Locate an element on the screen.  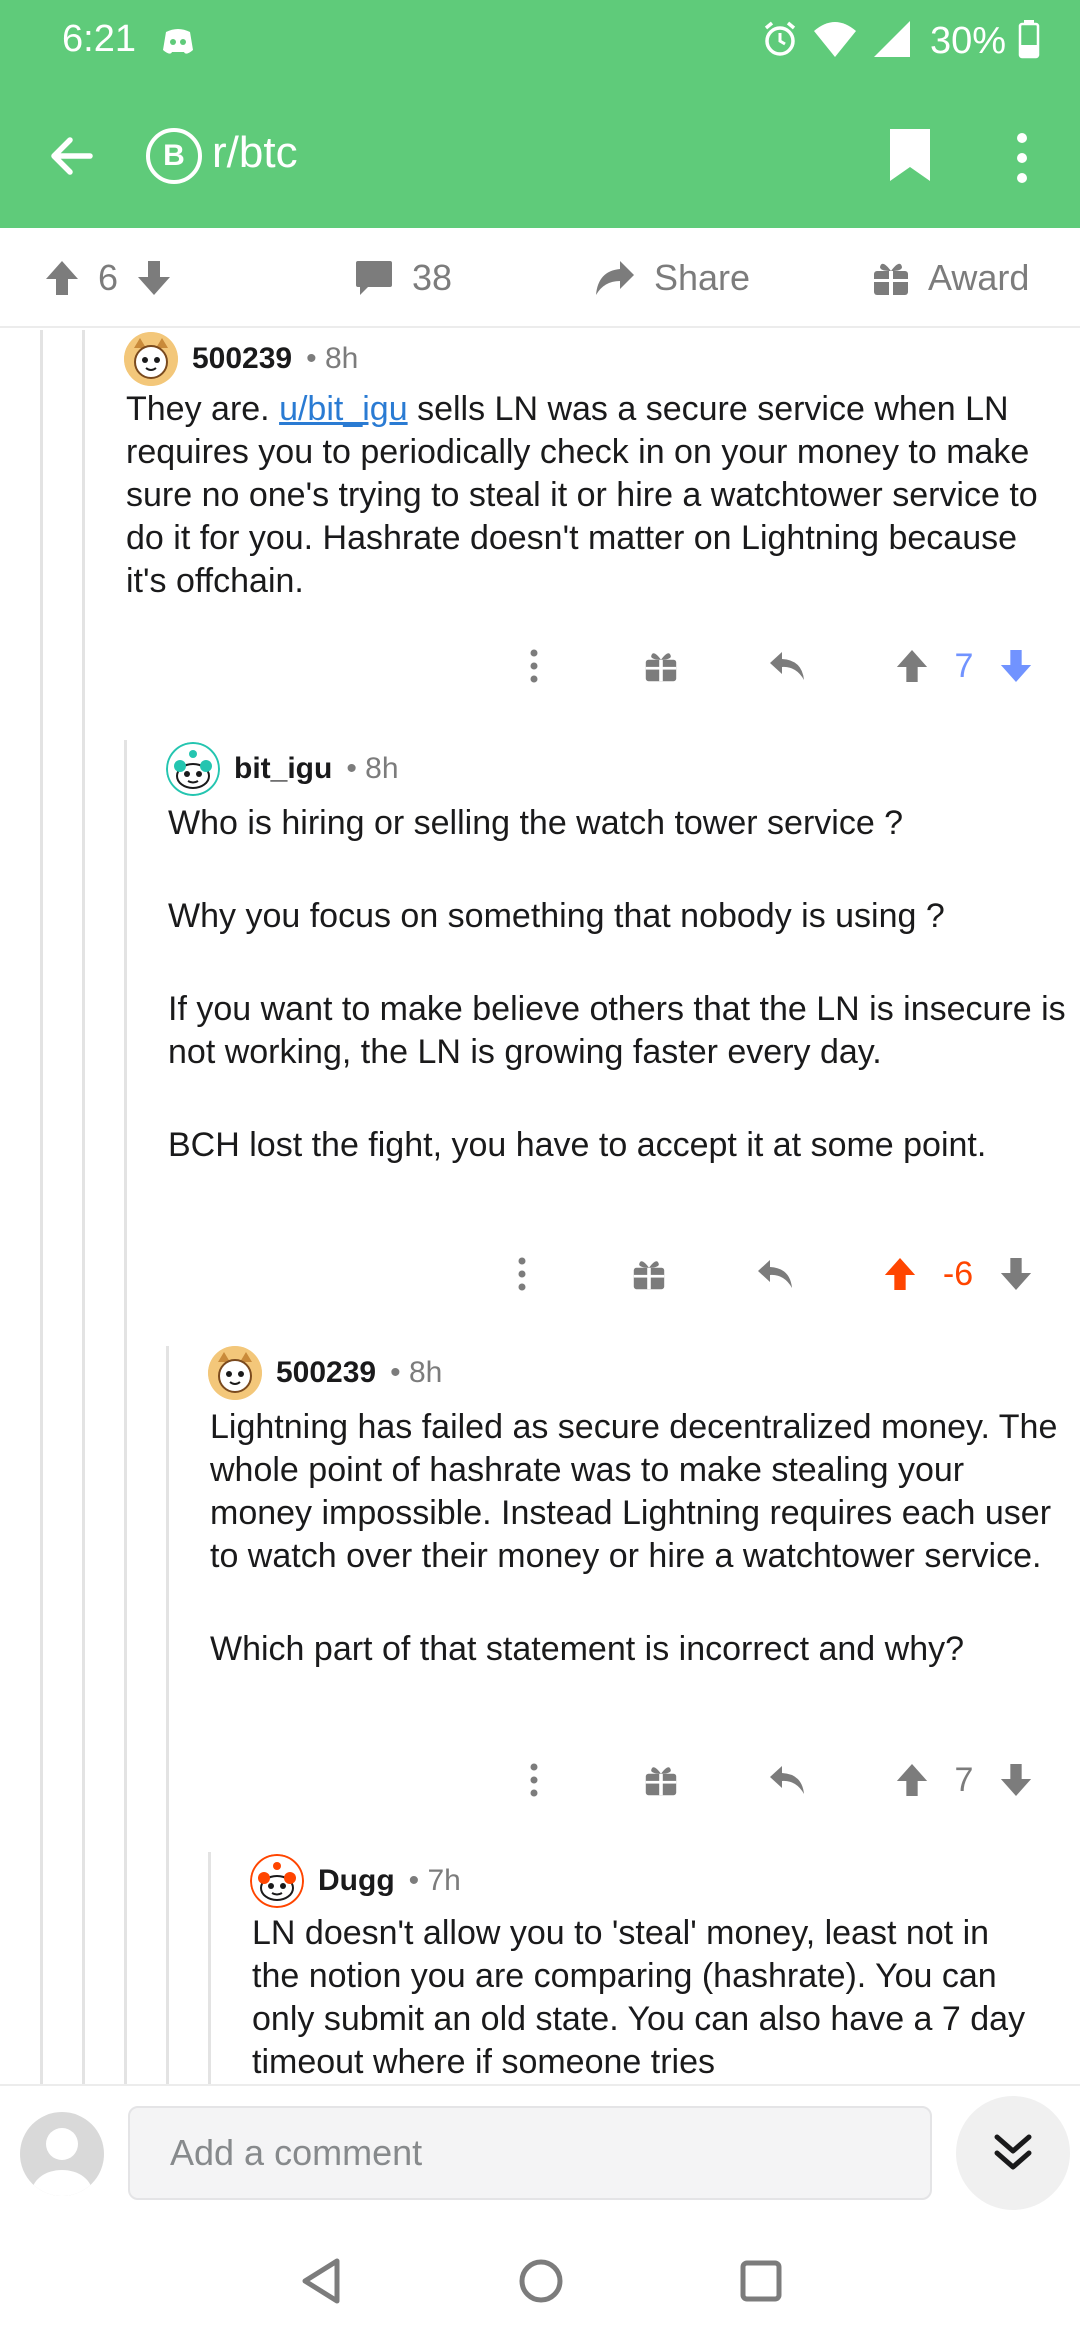
double-chevron-down-icon is located at coordinates (1013, 2152).